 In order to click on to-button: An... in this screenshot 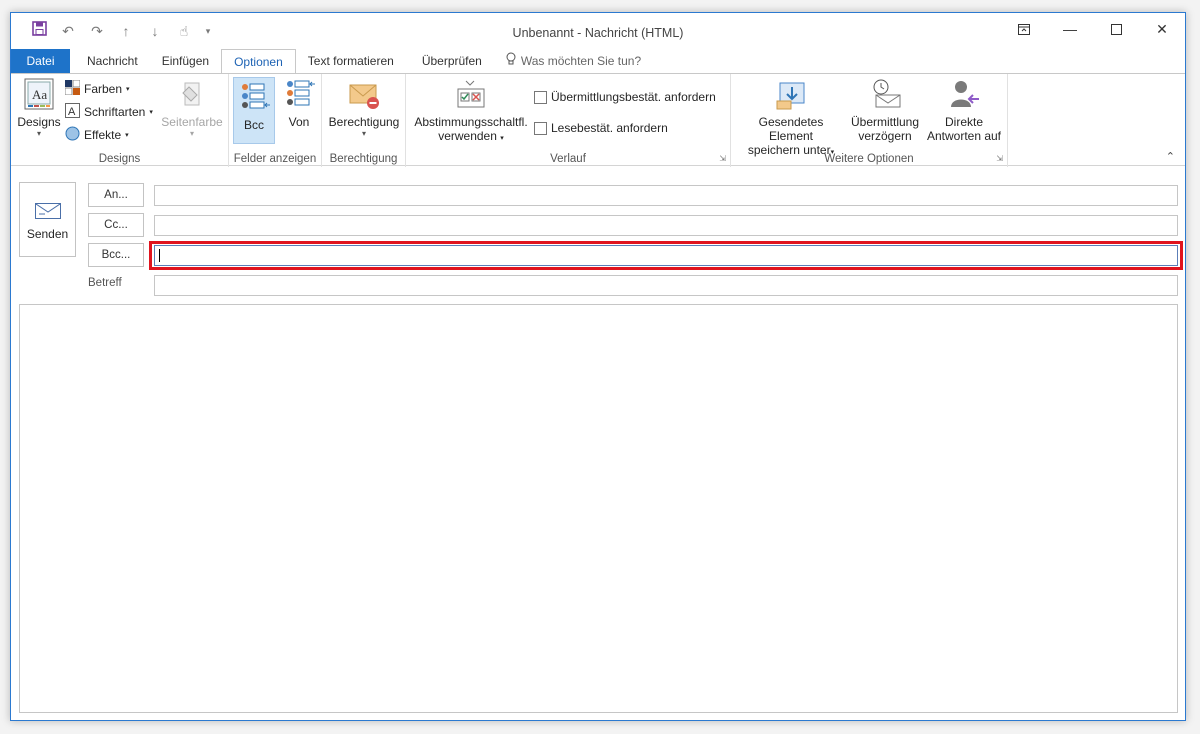, I will do `click(116, 195)`.